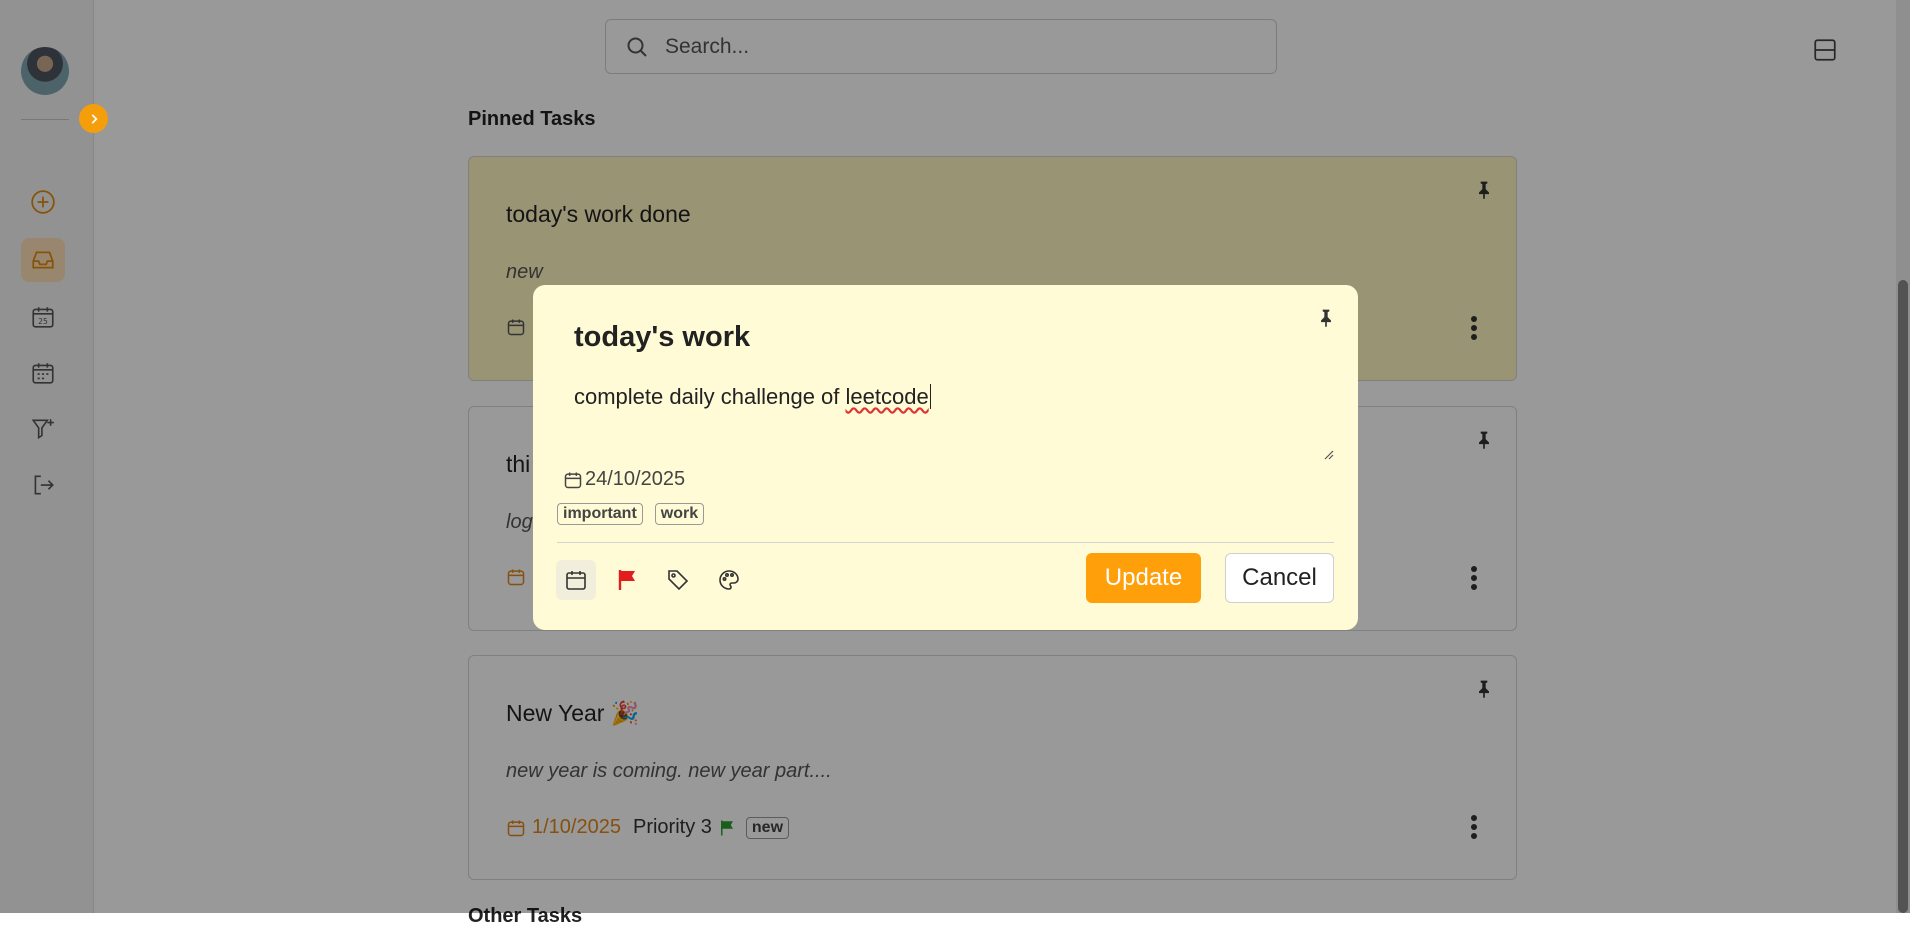 The image size is (1910, 928). I want to click on tag-chip: important, so click(600, 514).